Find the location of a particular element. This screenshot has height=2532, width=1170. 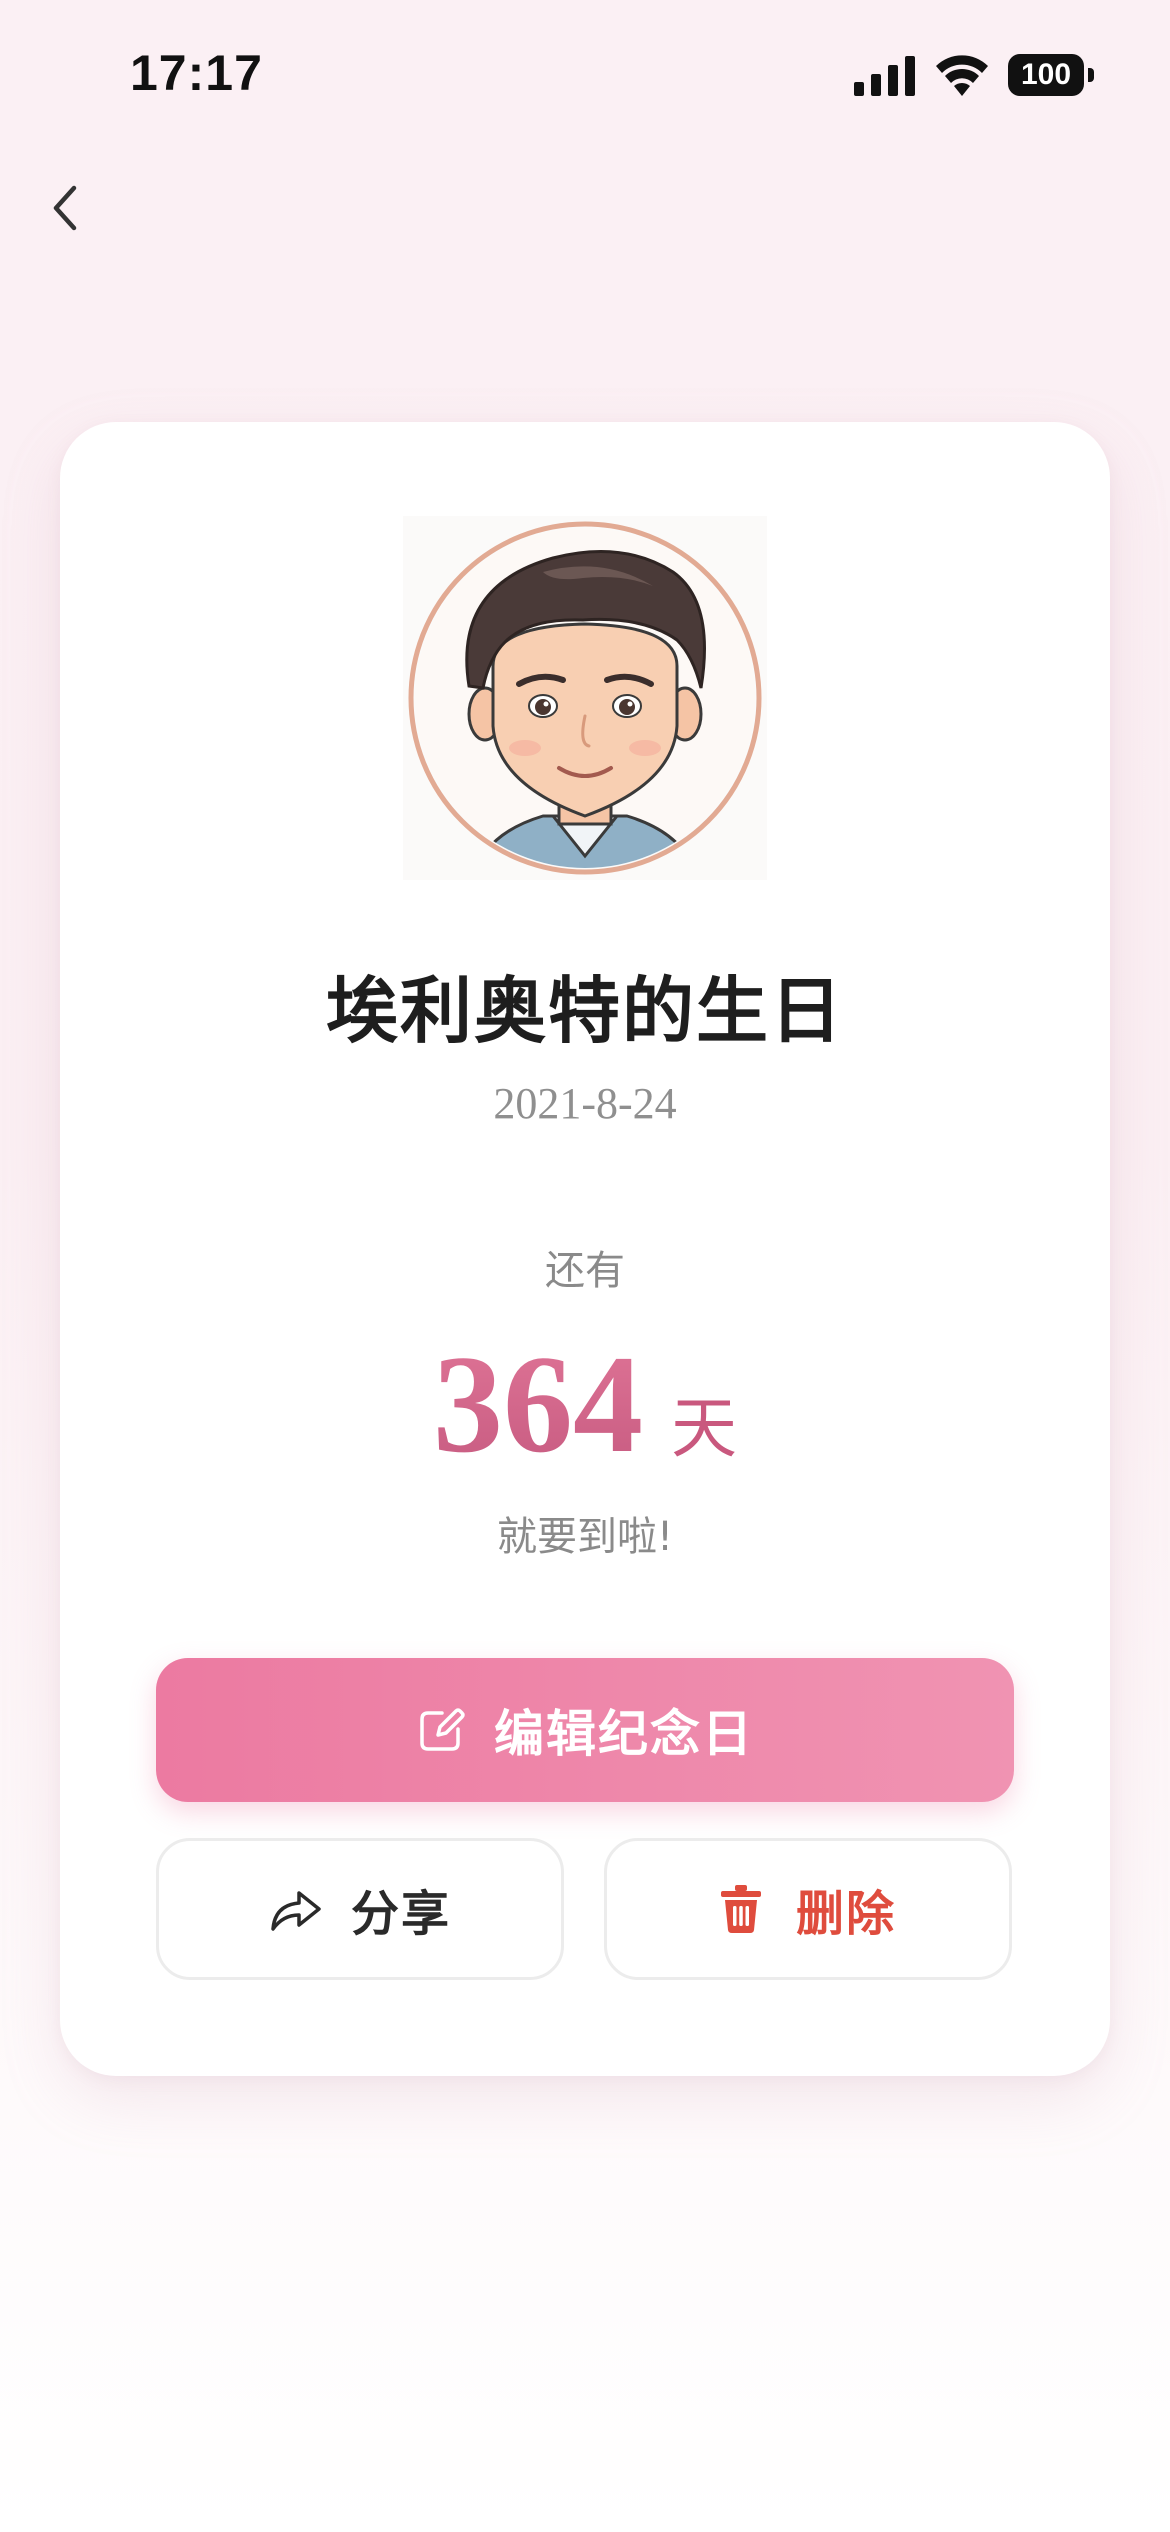

wifi-icon is located at coordinates (962, 75).